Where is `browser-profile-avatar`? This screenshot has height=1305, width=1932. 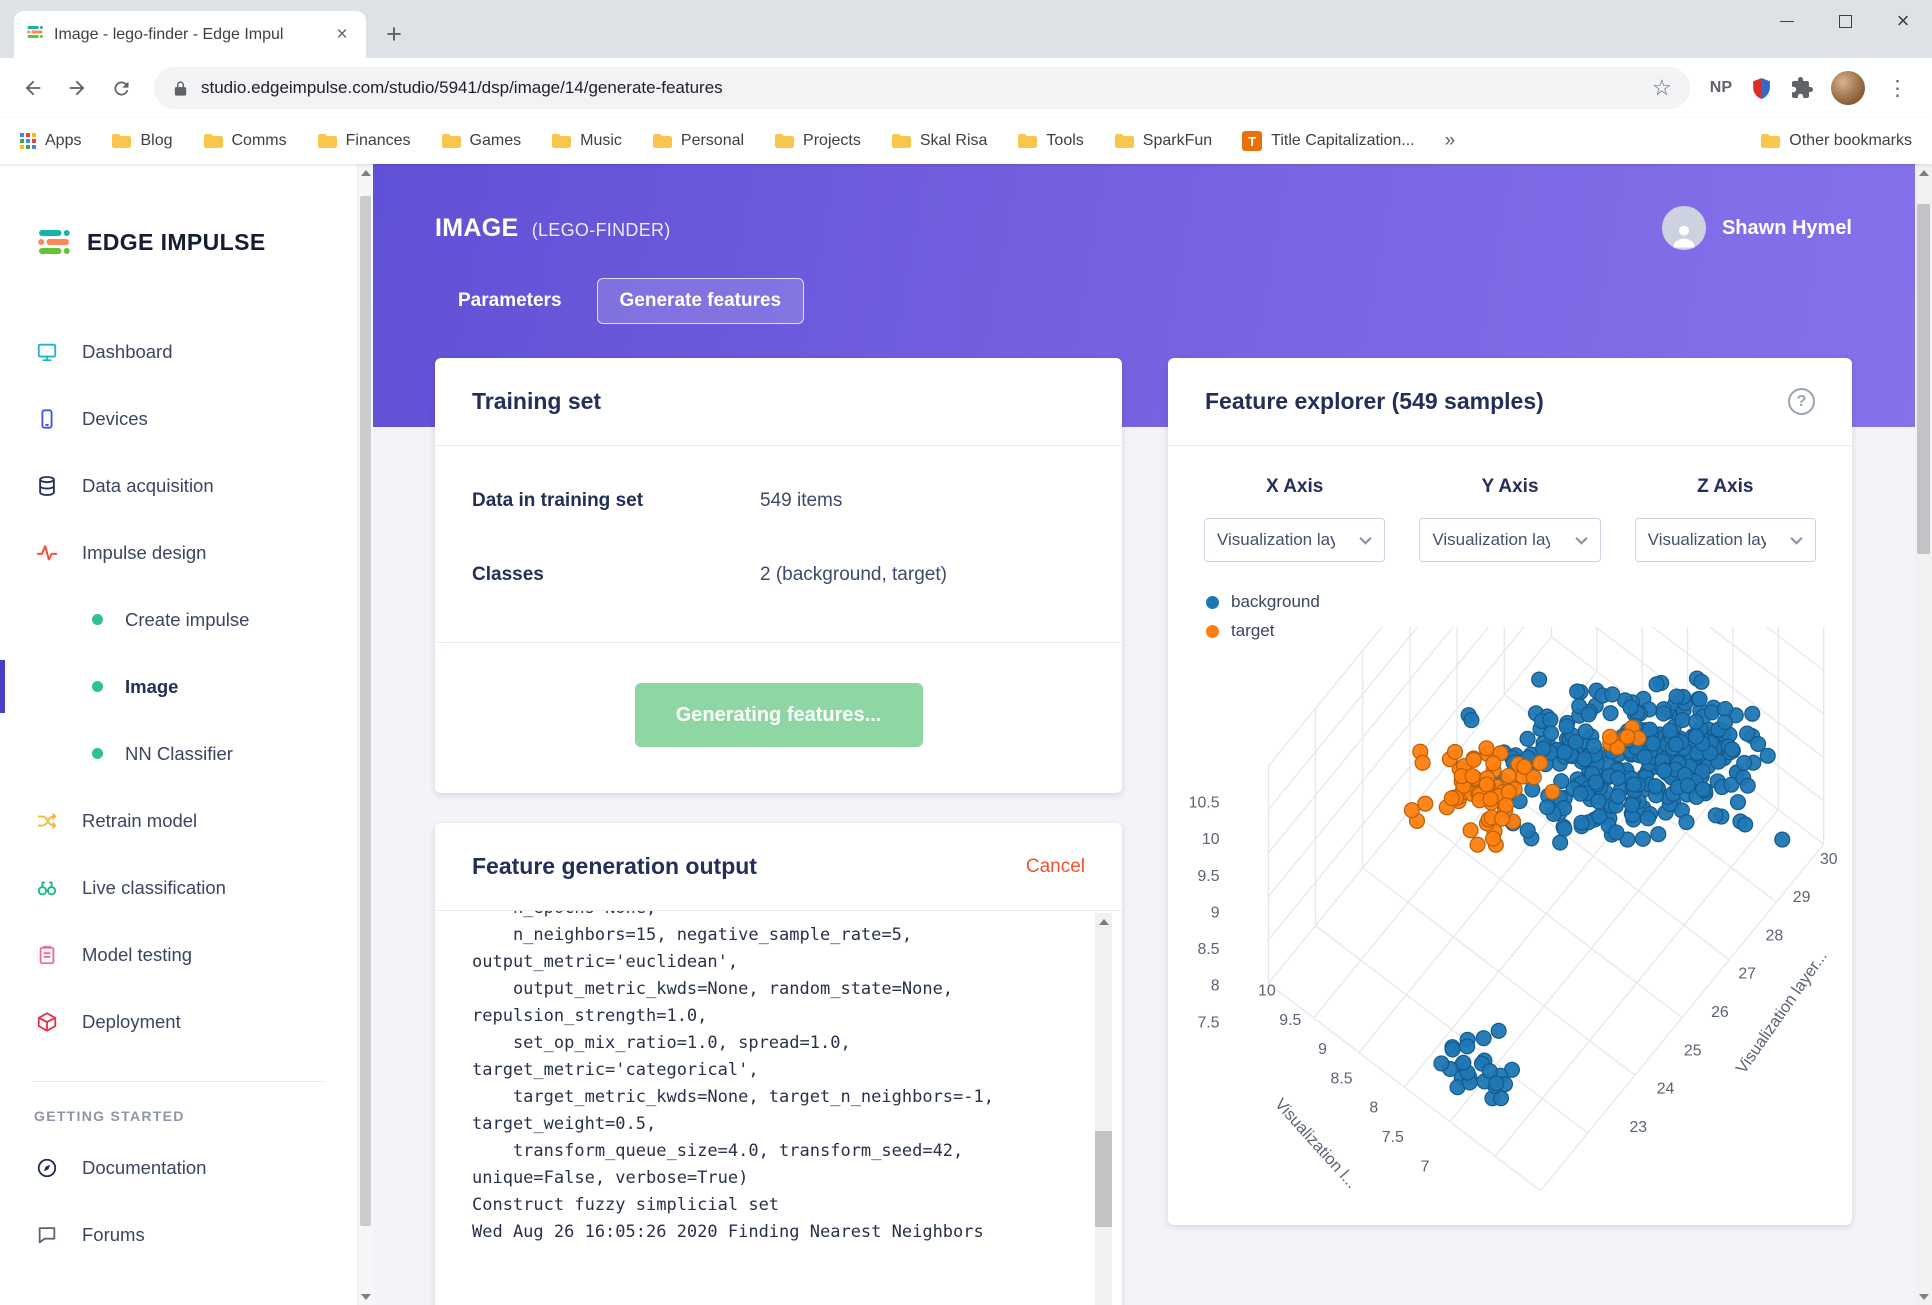
browser-profile-avatar is located at coordinates (1848, 88).